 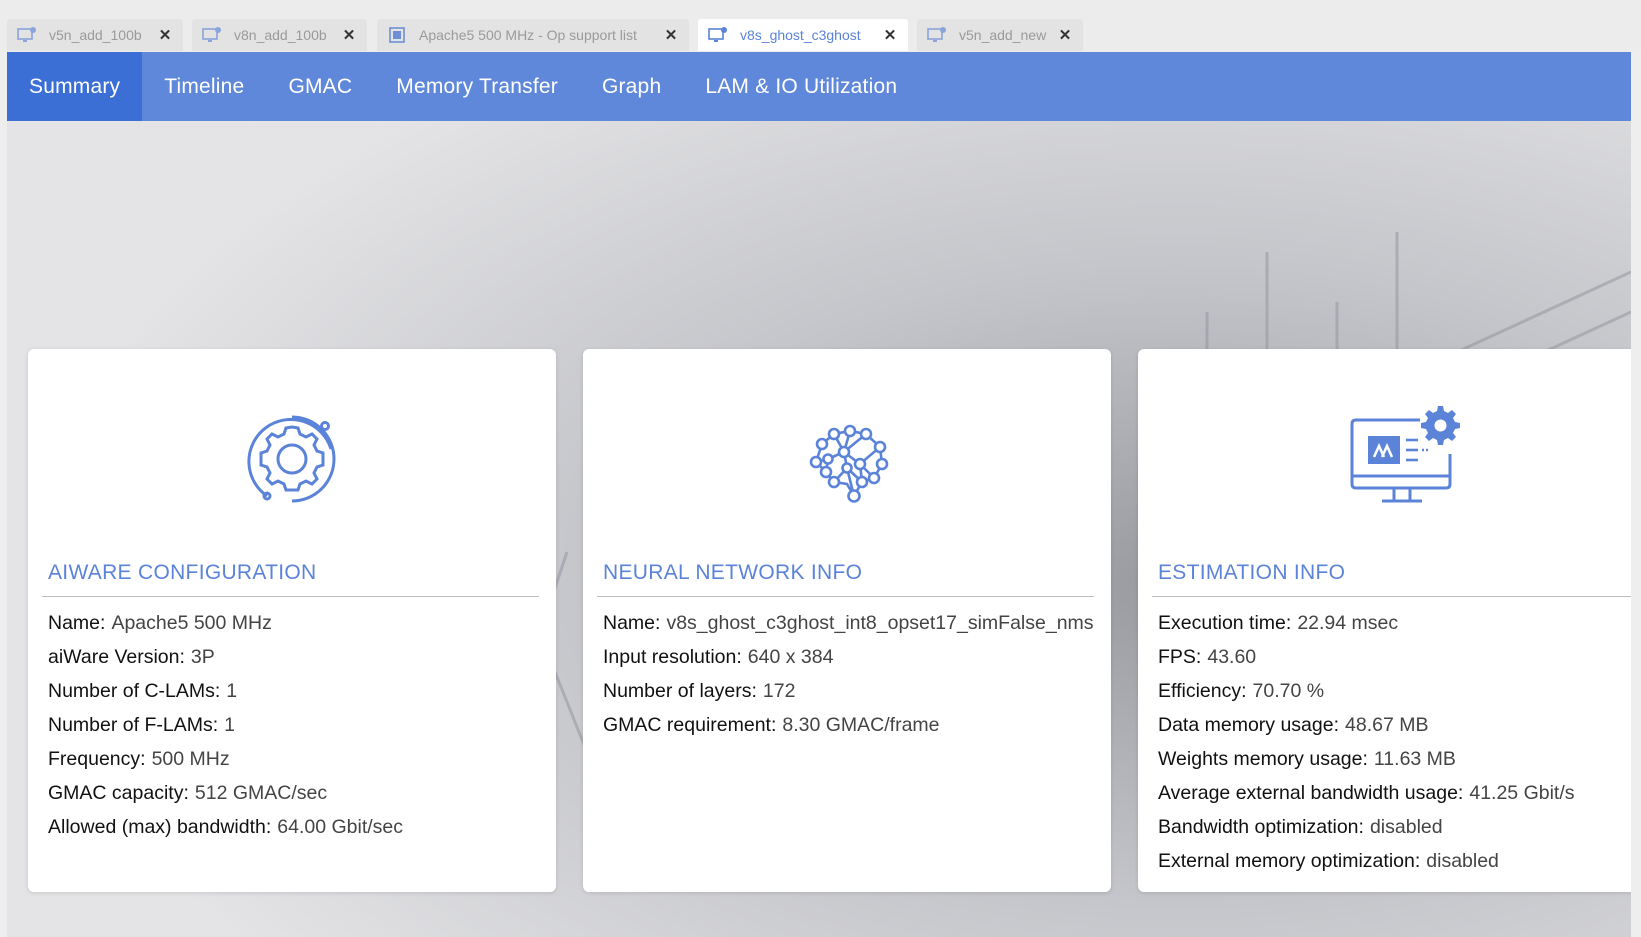 I want to click on info-value: 70.70 %, so click(x=1288, y=691).